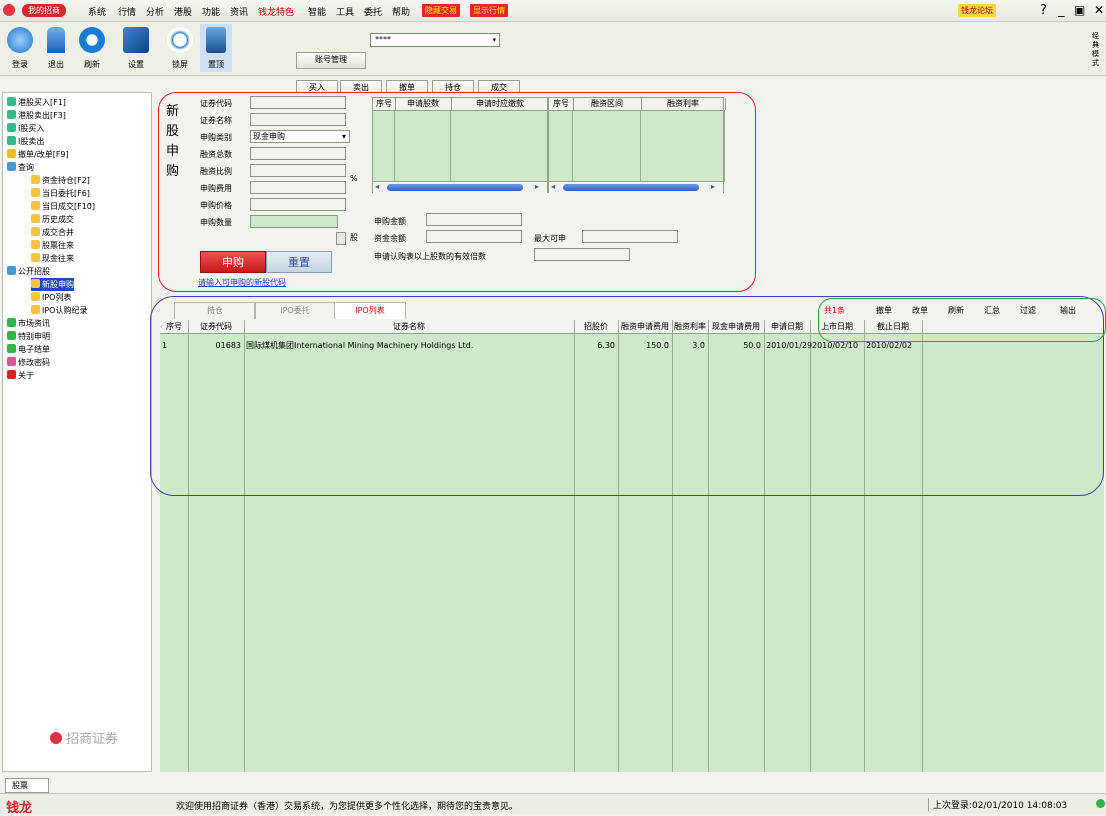 The width and height of the screenshot is (1106, 816). What do you see at coordinates (20, 64) in the screenshot?
I see `login-label: 登录` at bounding box center [20, 64].